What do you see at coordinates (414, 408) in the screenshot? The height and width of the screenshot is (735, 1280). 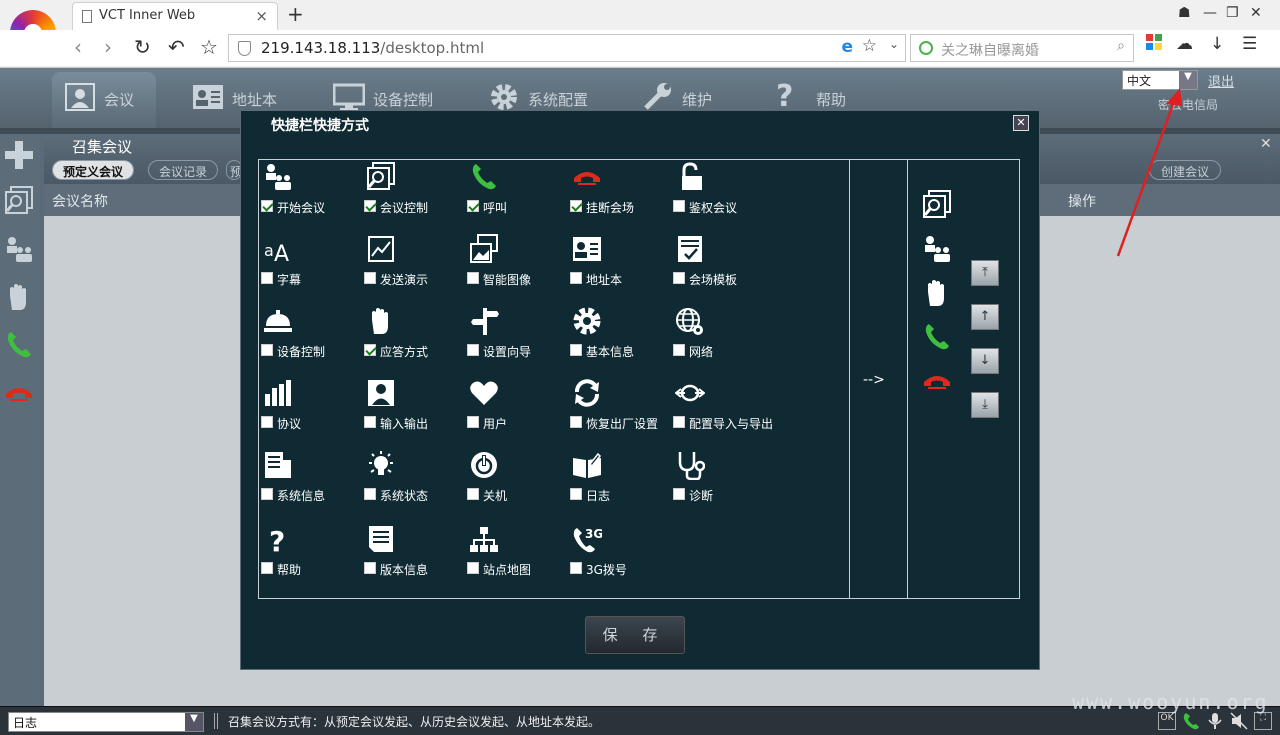 I see `shortcut-item: 输入输出` at bounding box center [414, 408].